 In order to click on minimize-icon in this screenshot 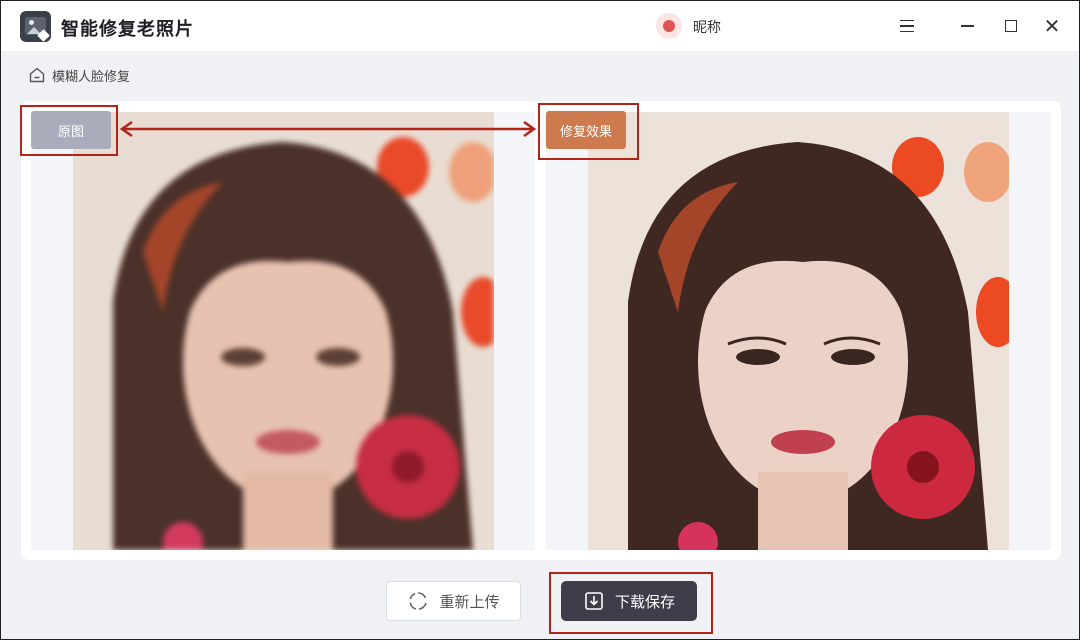, I will do `click(967, 26)`.